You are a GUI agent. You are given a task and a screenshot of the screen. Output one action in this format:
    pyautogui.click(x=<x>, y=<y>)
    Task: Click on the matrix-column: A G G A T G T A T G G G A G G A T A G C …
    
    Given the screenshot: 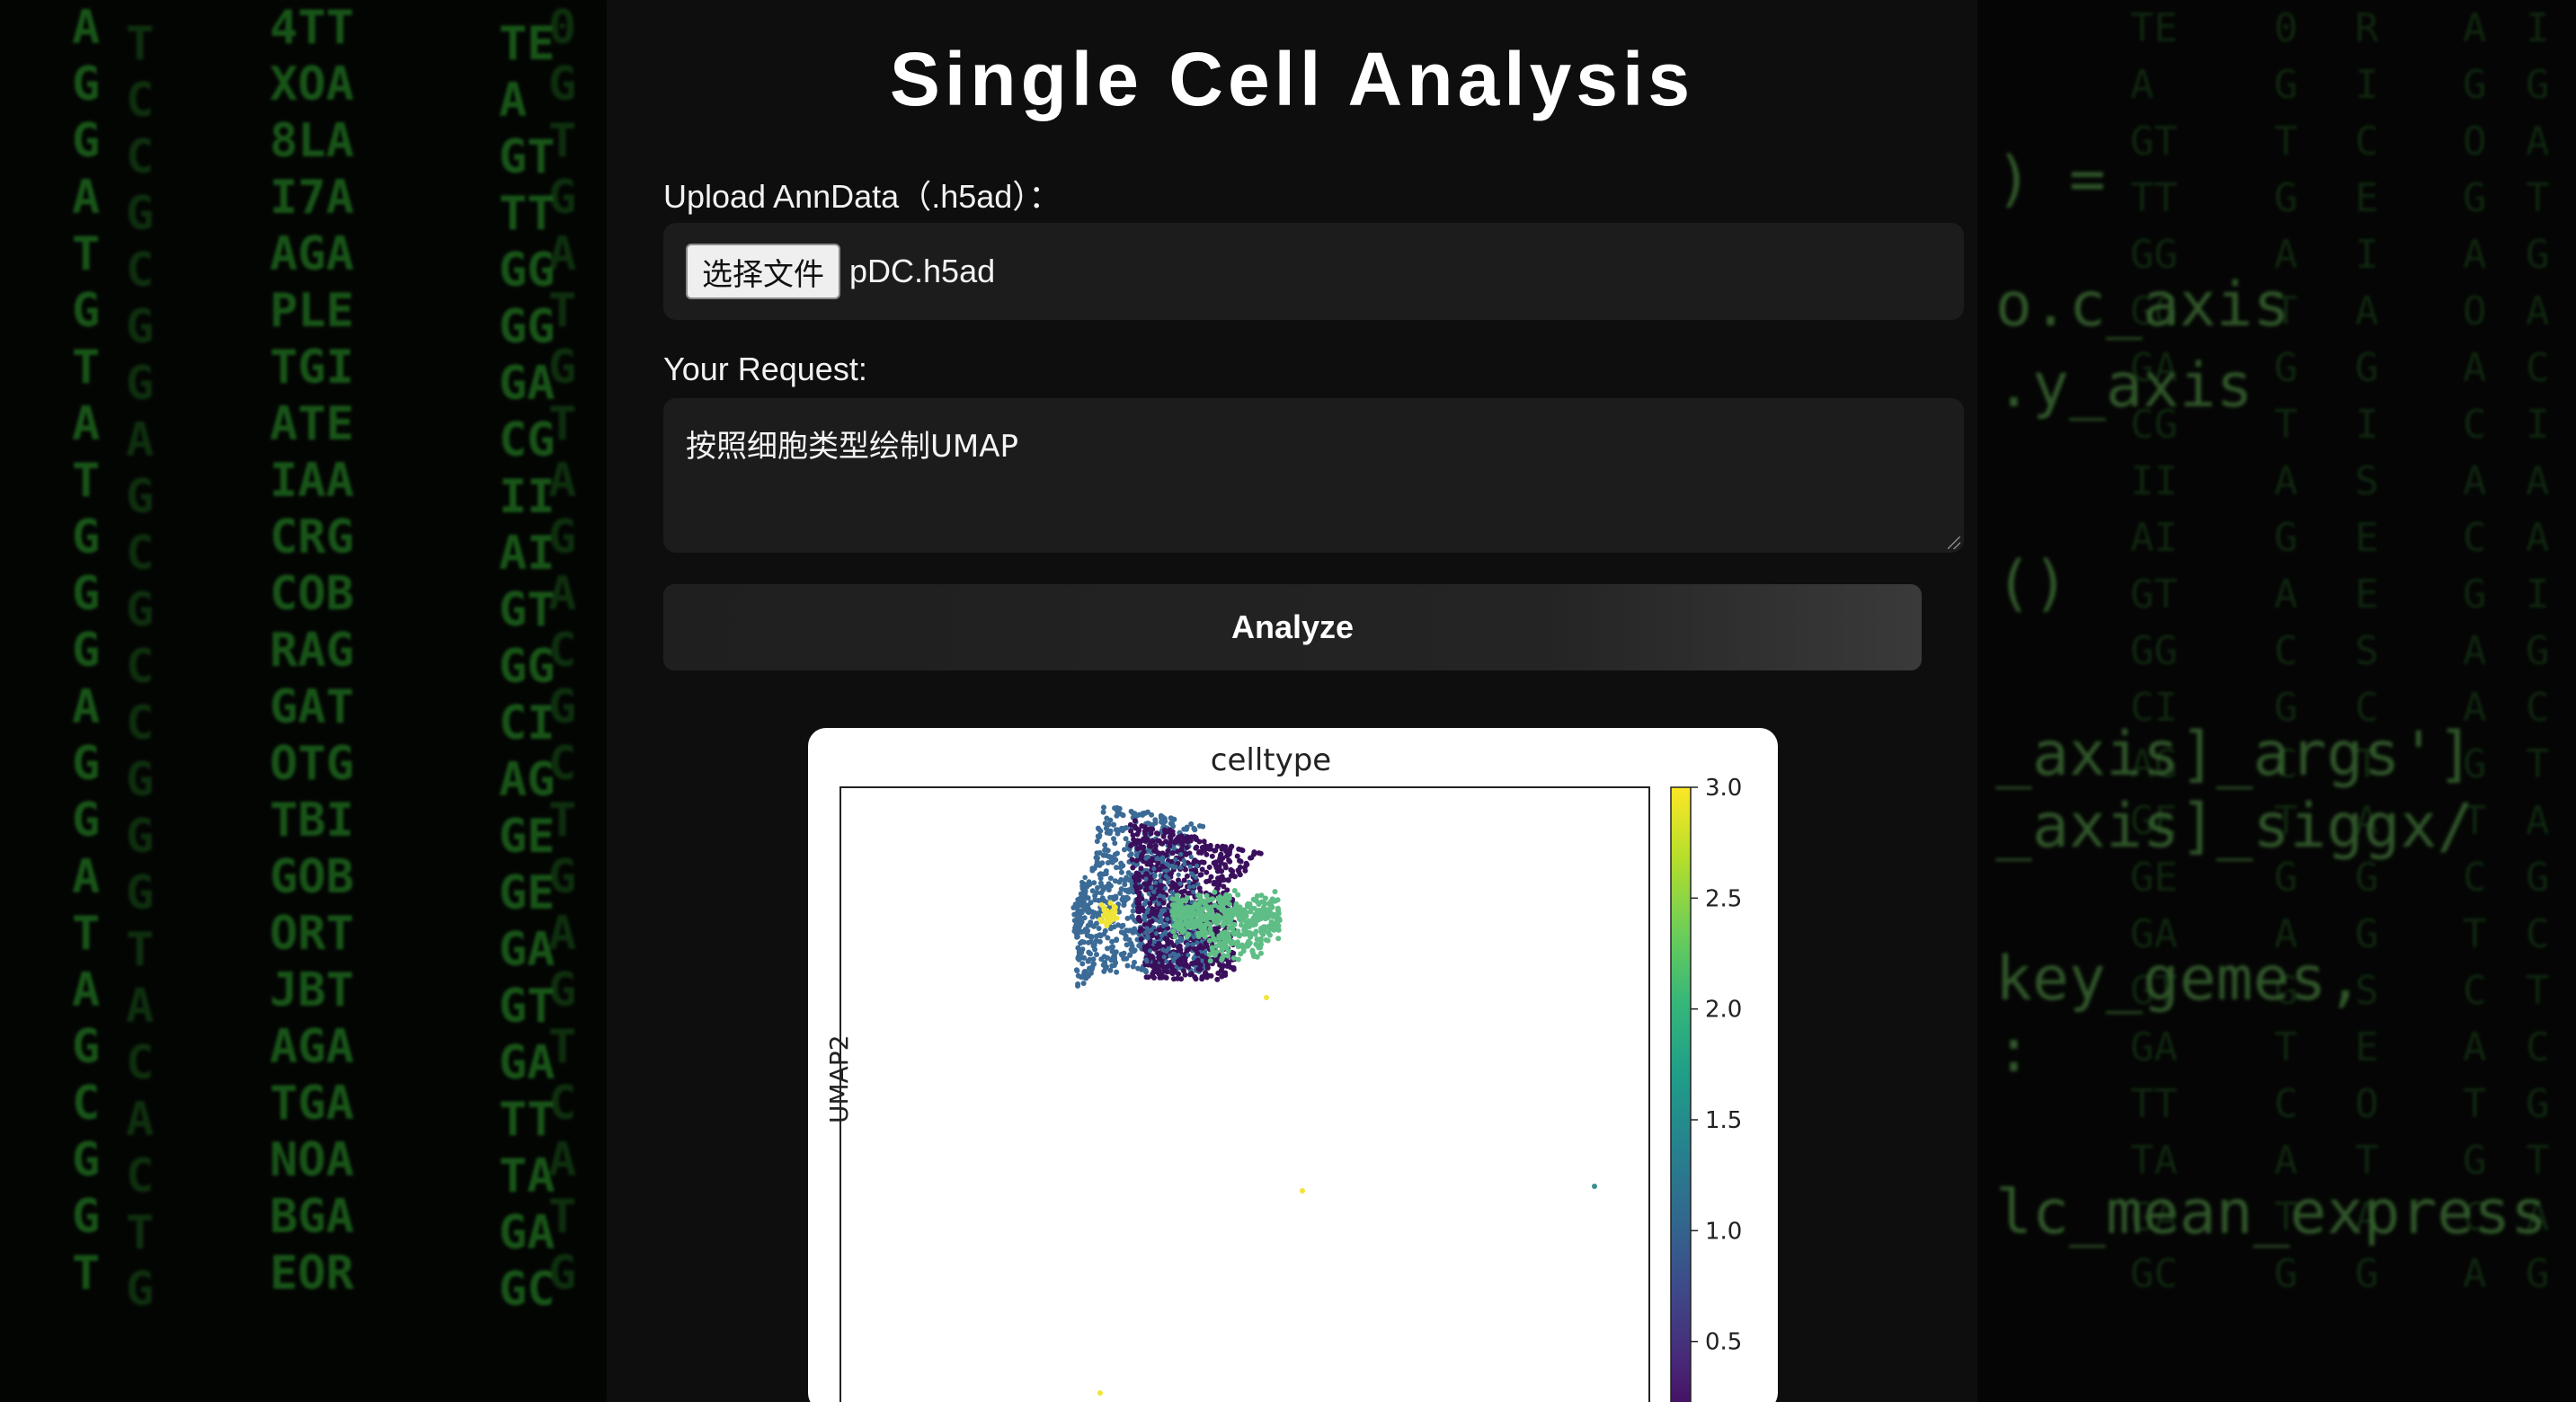 What is the action you would take?
    pyautogui.click(x=86, y=650)
    